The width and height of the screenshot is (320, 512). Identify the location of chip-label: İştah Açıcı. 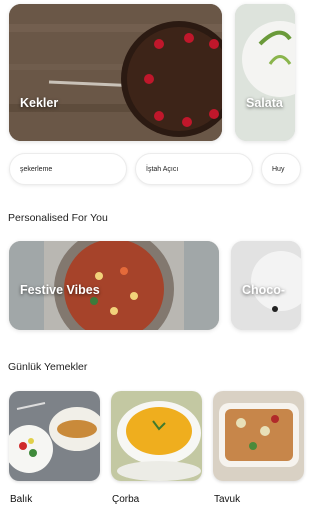
(162, 169).